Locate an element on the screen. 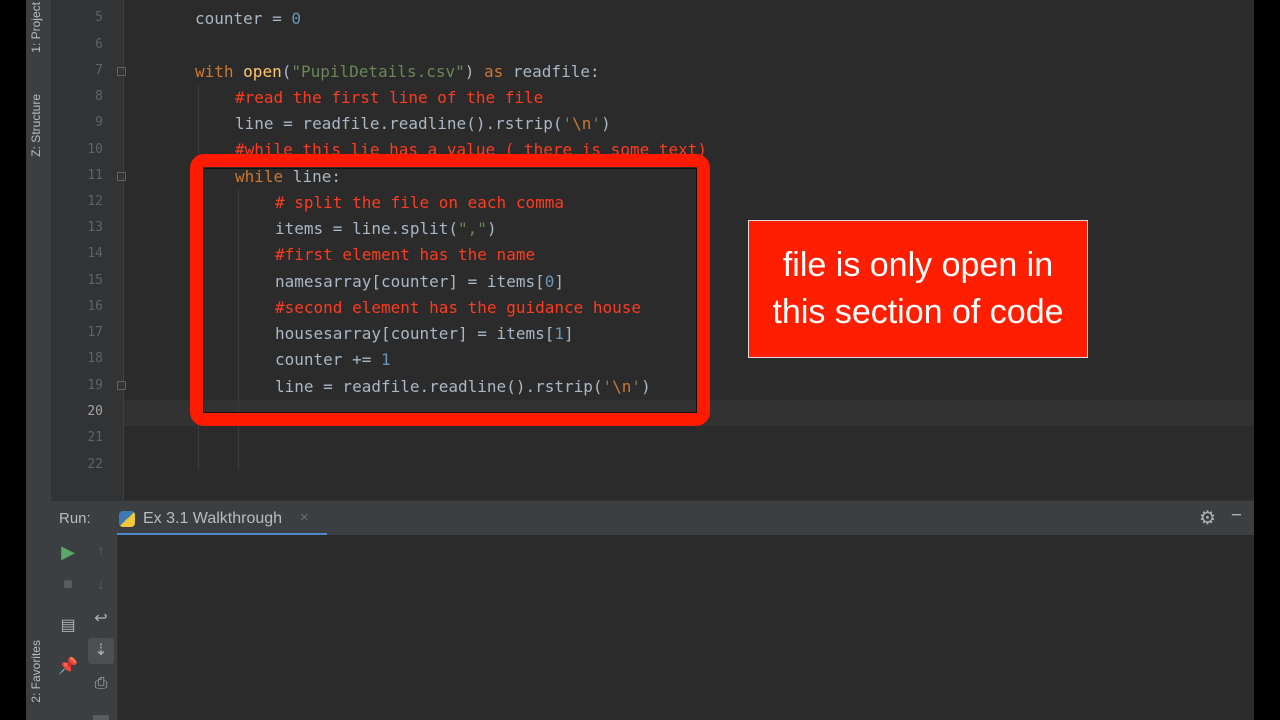  run-panel-header: Run: Ex 3.1 Walkthrough × ⚙ − is located at coordinates (652, 518).